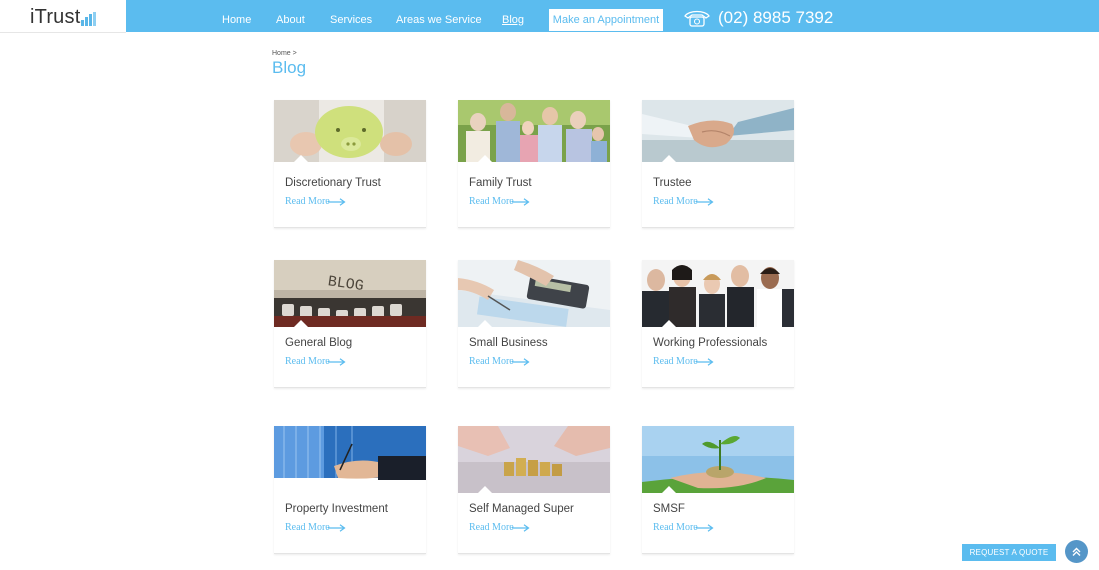 The width and height of the screenshot is (1099, 570). Describe the element at coordinates (350, 293) in the screenshot. I see `typewriter-blog-image: BLOG` at that location.